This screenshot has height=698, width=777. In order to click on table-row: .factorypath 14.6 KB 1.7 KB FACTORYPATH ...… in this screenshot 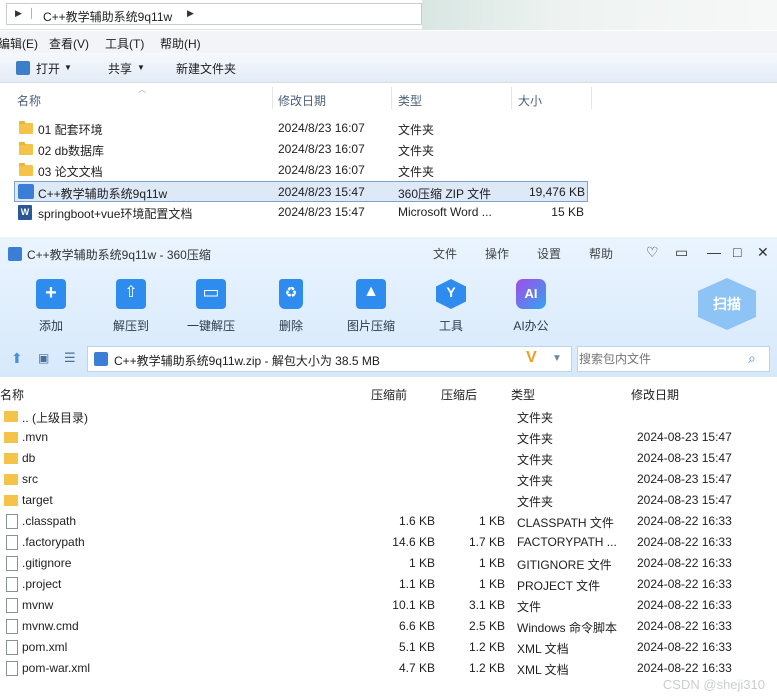, I will do `click(388, 542)`.